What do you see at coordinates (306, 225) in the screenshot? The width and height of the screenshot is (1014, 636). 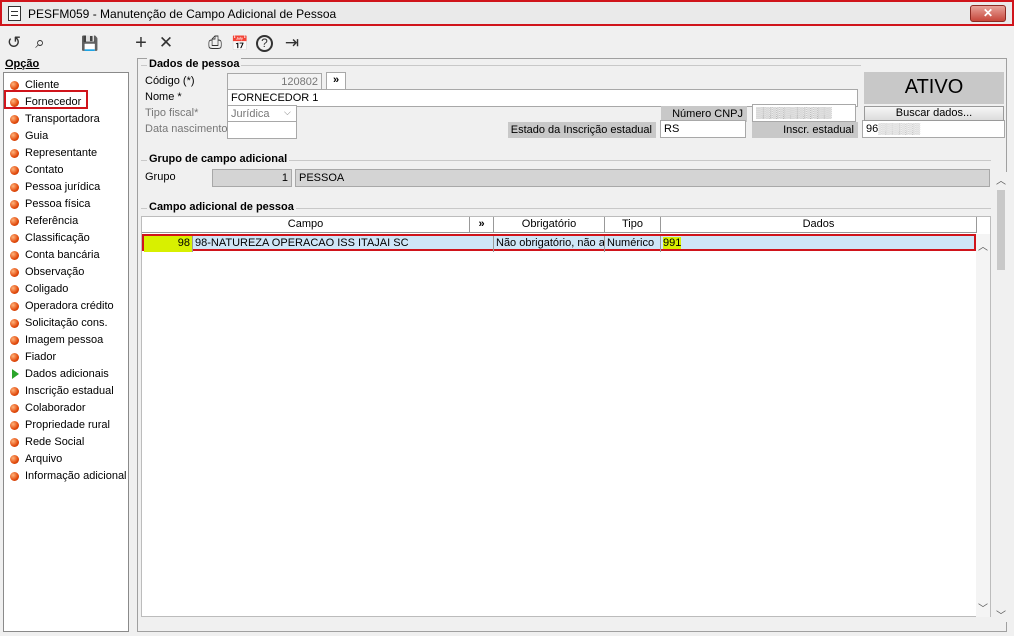 I see `col-campo-header: Campo` at bounding box center [306, 225].